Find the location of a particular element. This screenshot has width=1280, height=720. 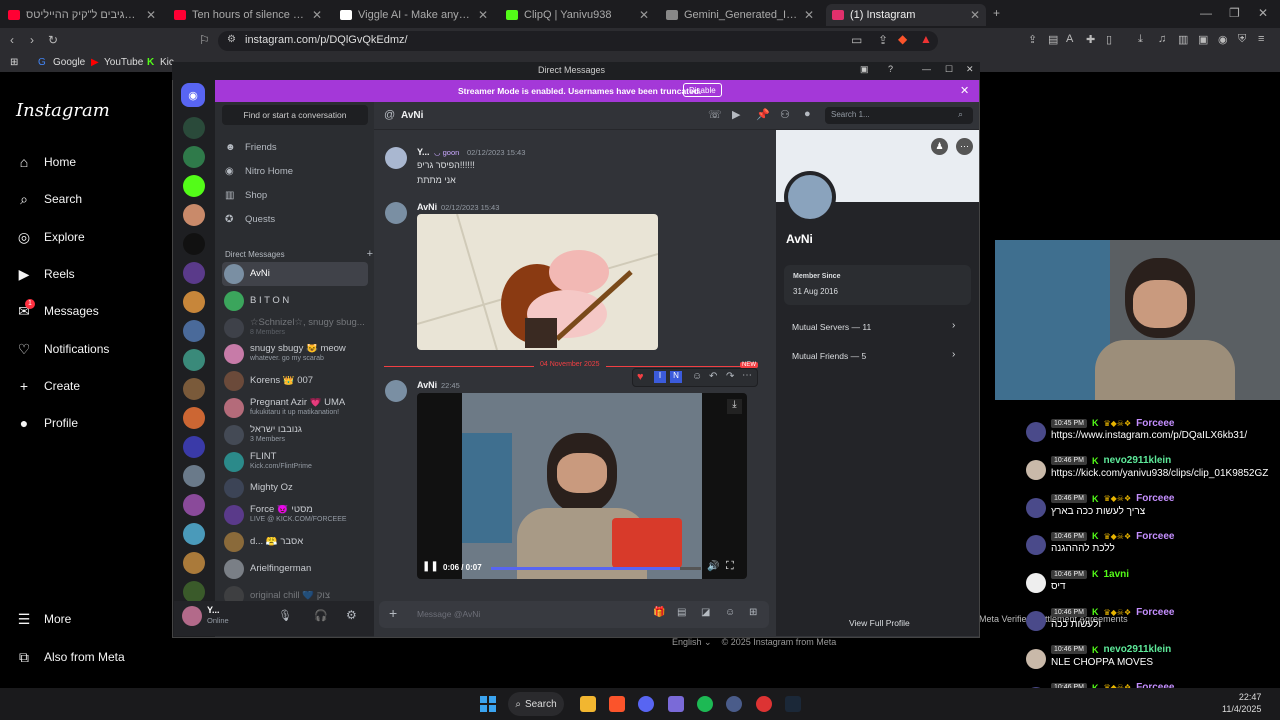

upload-icon: + is located at coordinates (393, 613).